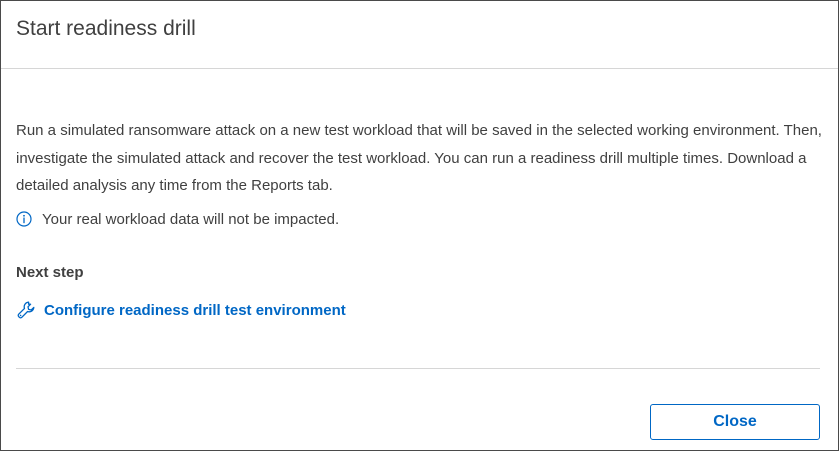  What do you see at coordinates (418, 368) in the screenshot?
I see `footer-divider` at bounding box center [418, 368].